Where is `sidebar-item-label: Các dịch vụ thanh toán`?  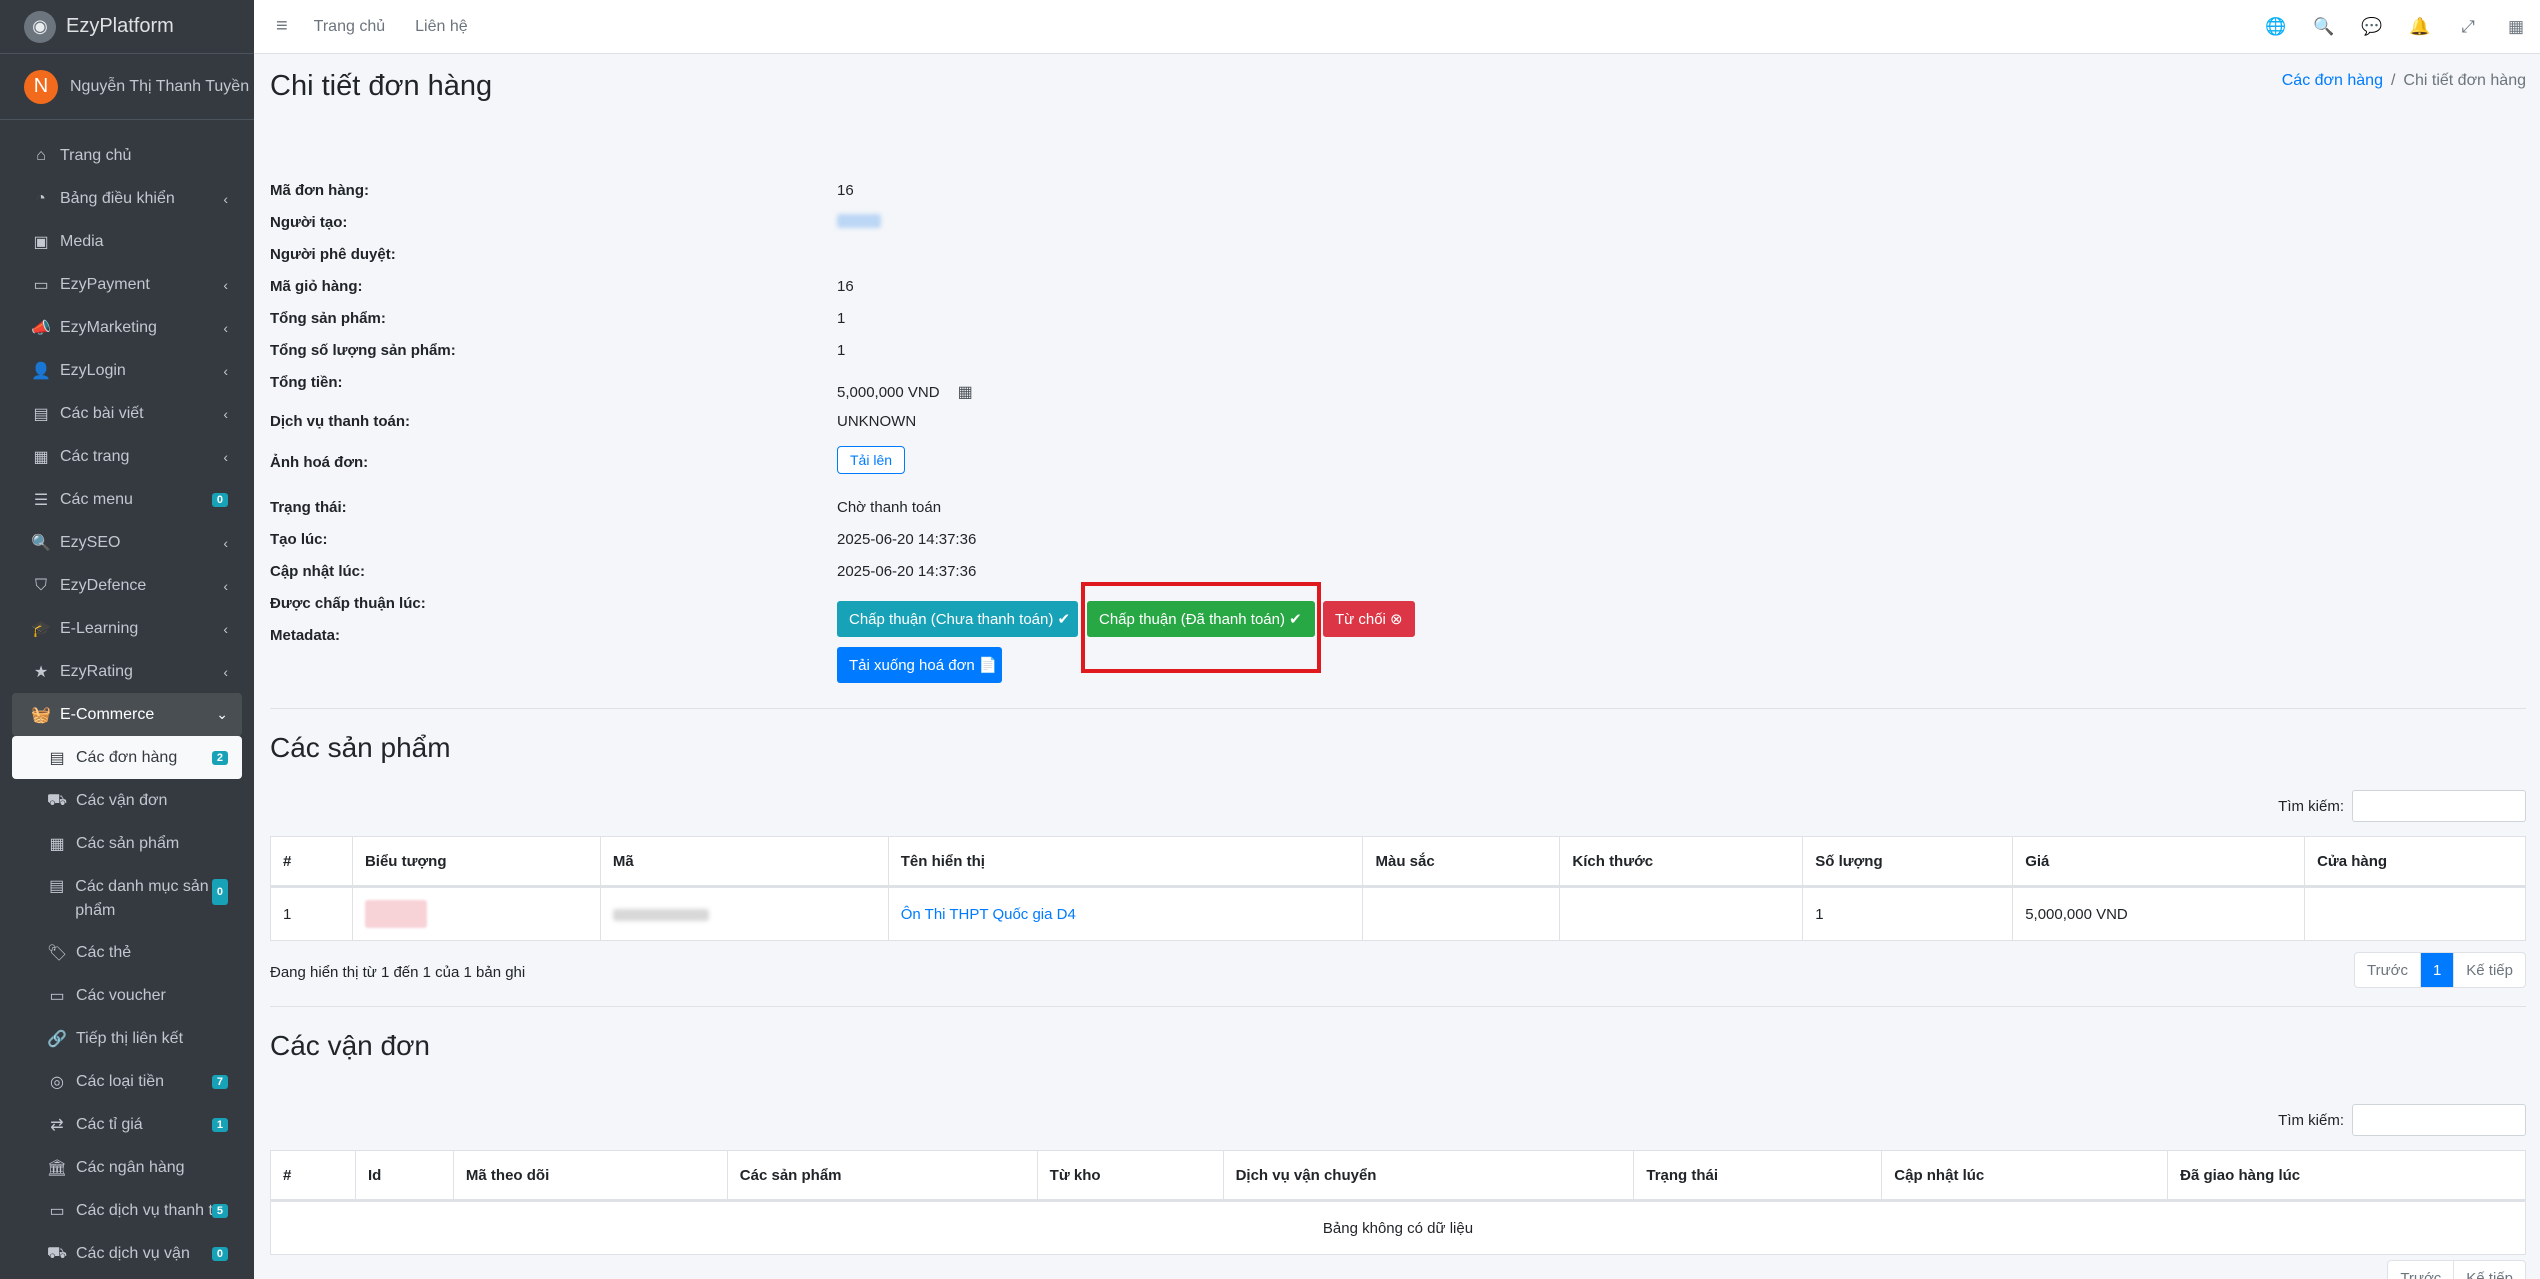 sidebar-item-label: Các dịch vụ thanh toán is located at coordinates (151, 1210).